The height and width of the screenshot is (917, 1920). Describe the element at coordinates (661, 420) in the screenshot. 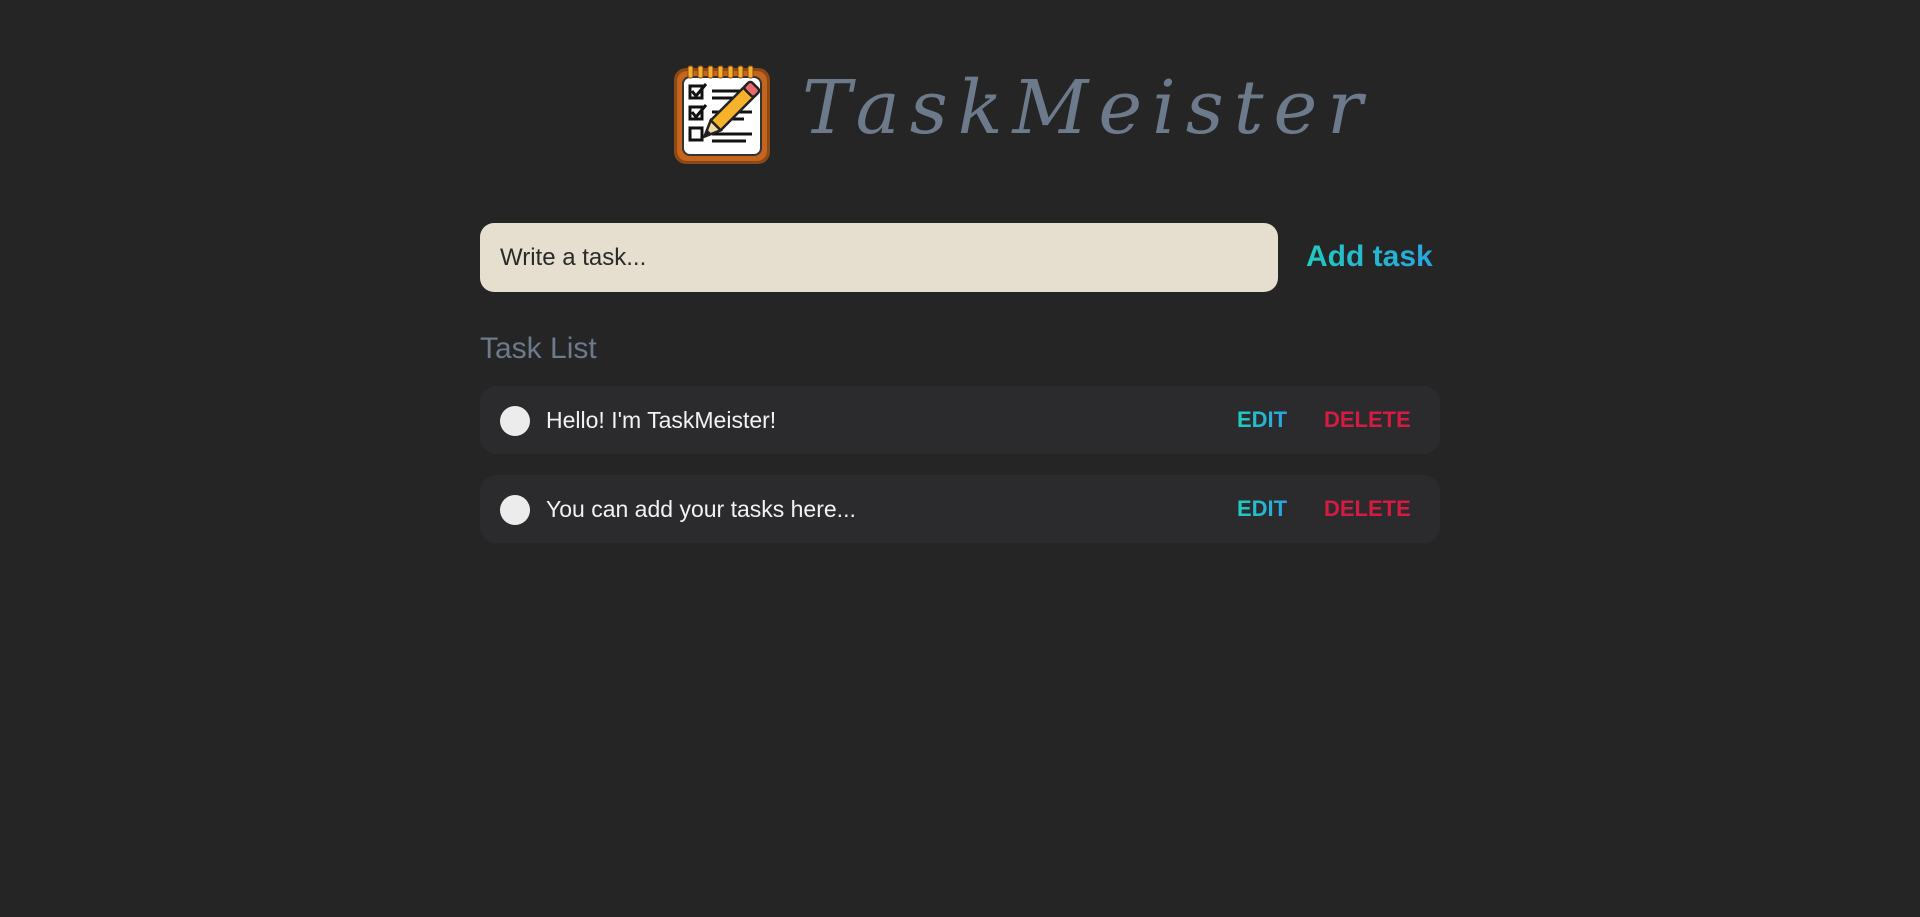

I see `task-text: Hello! I'm TaskMeister!` at that location.